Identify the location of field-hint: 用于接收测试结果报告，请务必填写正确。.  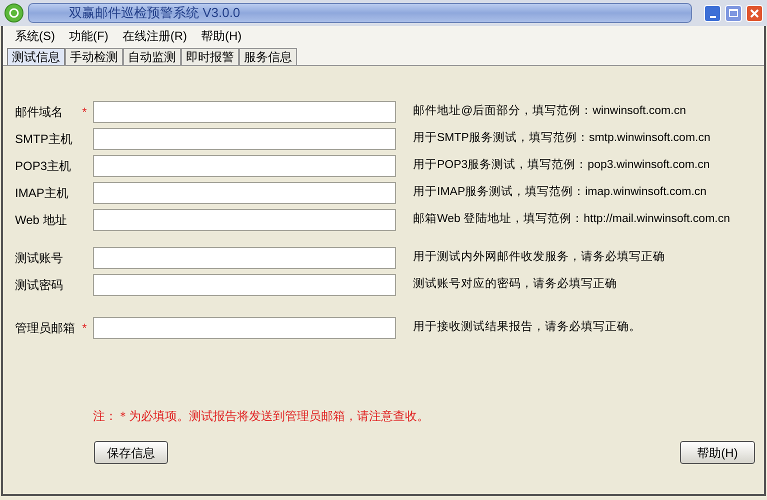
(527, 327).